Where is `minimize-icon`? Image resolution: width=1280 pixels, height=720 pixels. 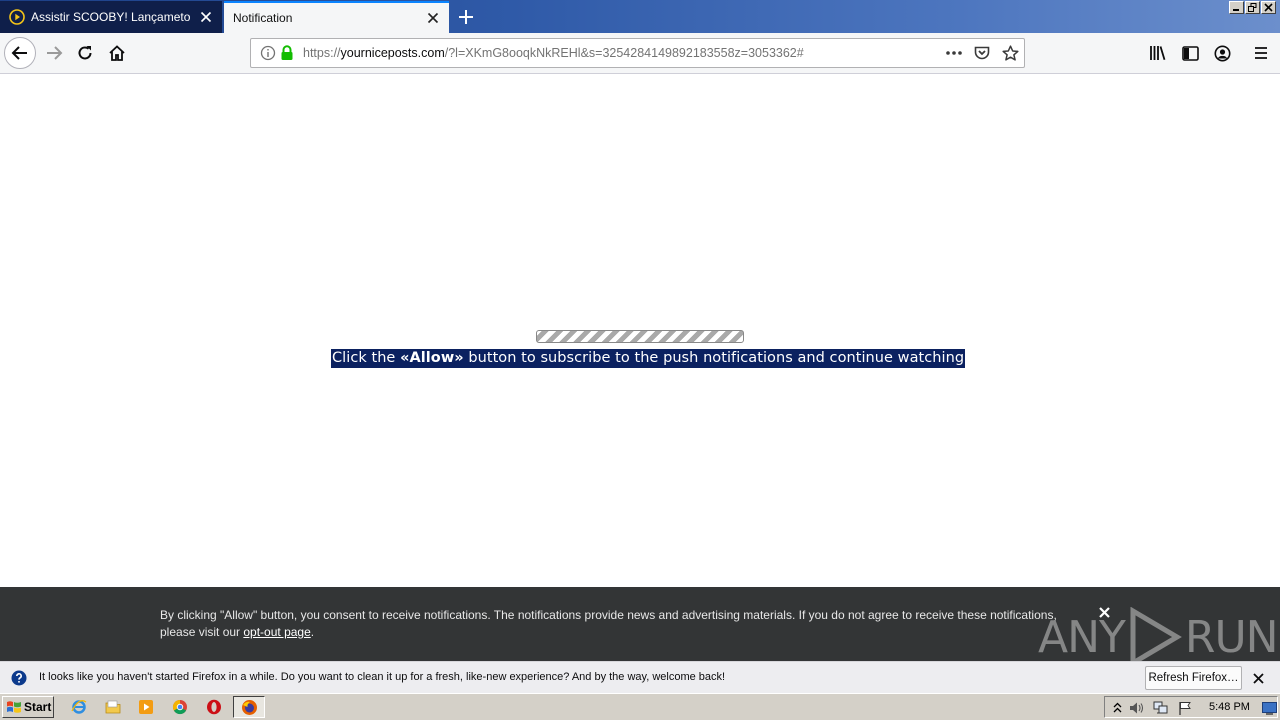
minimize-icon is located at coordinates (1236, 10).